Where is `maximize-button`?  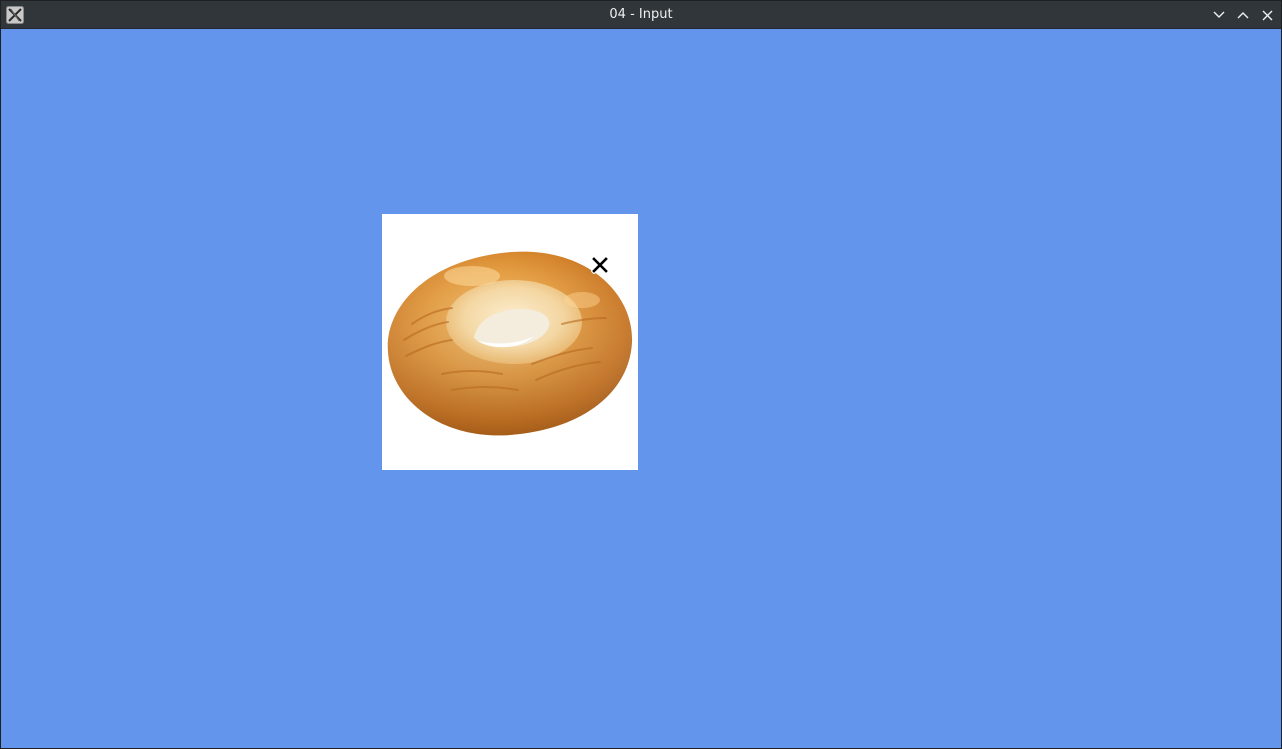 maximize-button is located at coordinates (1243, 15).